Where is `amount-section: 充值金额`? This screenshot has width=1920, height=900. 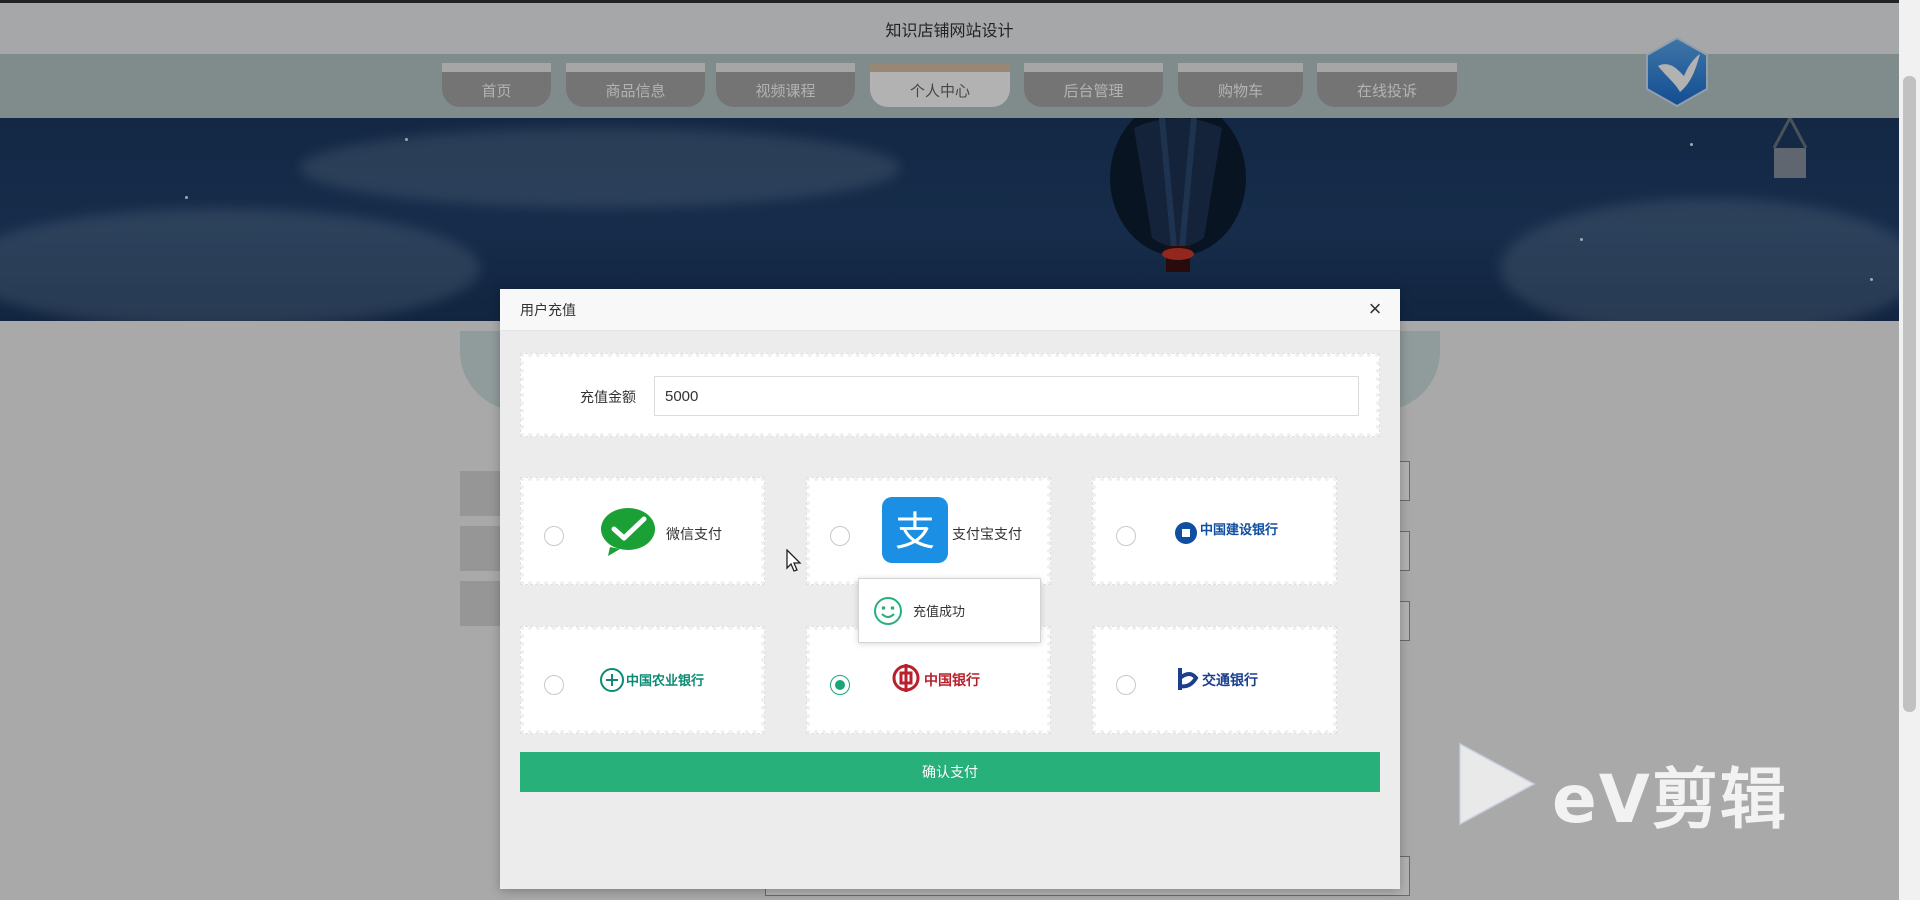
amount-section: 充值金额 is located at coordinates (950, 395).